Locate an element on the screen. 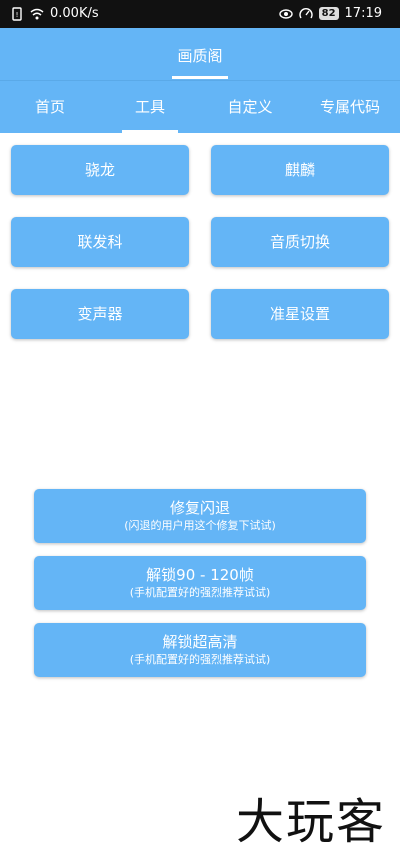 This screenshot has width=400, height=866. tab-home: 首页 is located at coordinates (50, 107).